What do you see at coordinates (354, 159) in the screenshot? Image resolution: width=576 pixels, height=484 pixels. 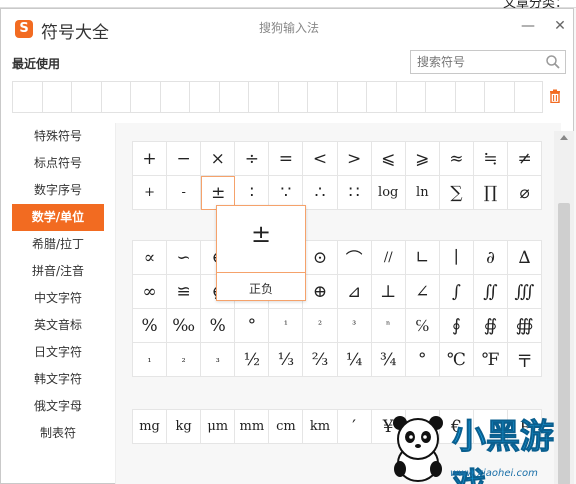 I see `symbol-cell: >` at bounding box center [354, 159].